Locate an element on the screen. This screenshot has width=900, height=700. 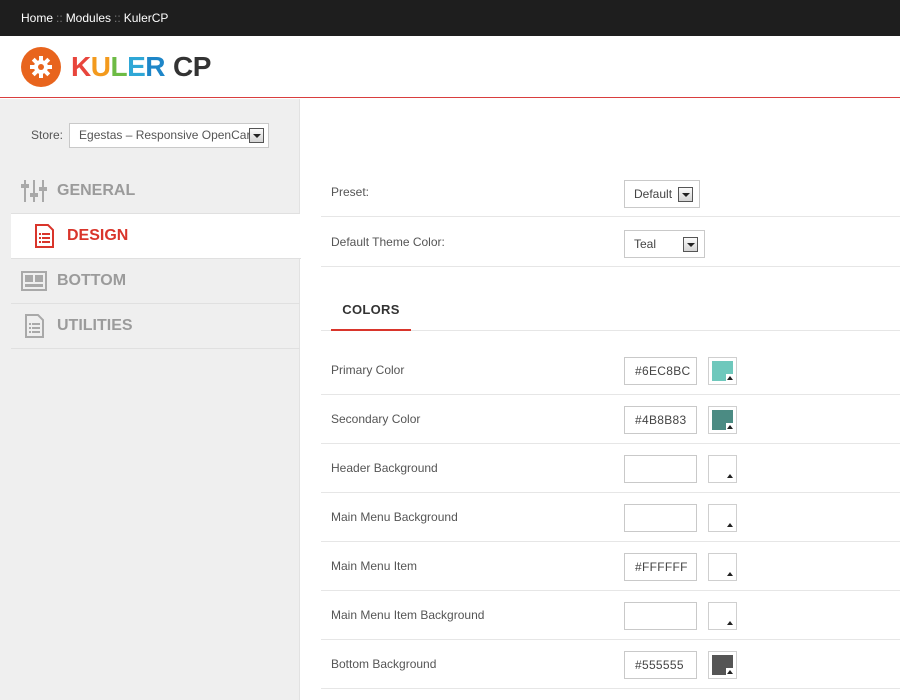
page-header: KULER CP is located at coordinates (450, 67).